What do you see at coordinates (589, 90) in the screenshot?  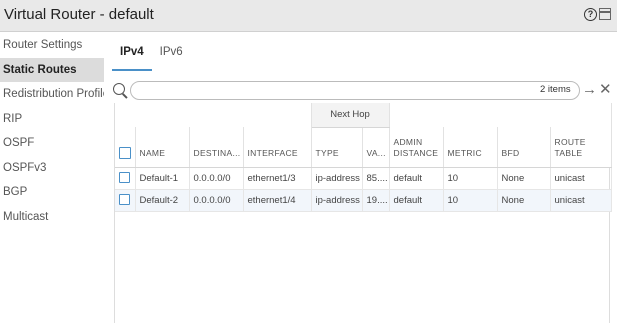 I see `arrow-right-icon: →` at bounding box center [589, 90].